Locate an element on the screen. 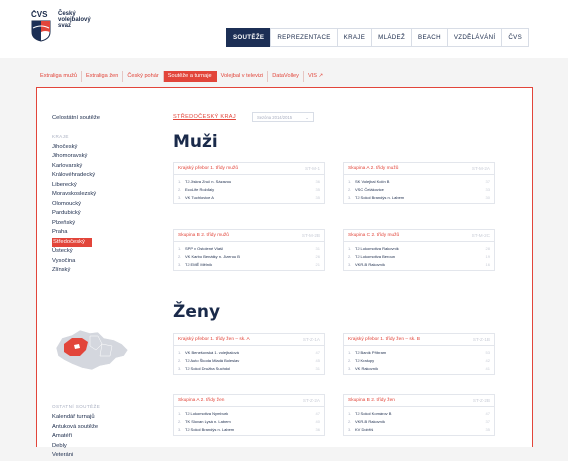 This screenshot has width=568, height=461. table-row: 2. TK Slovan Lysá n. Labem 40 is located at coordinates (249, 422).